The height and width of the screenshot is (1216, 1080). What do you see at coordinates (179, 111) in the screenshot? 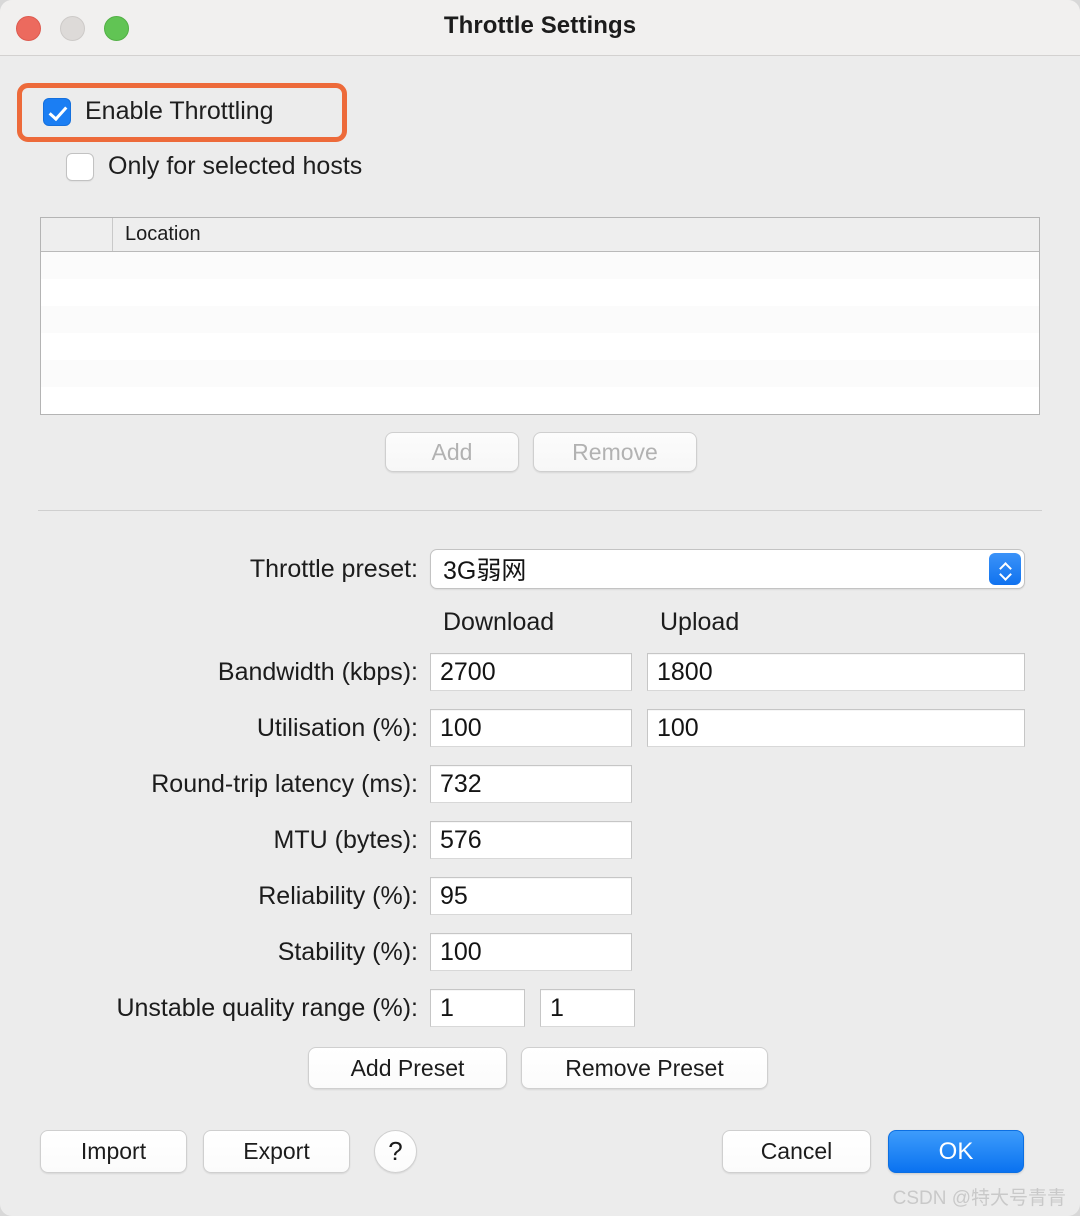
I see `enable-throttling-label: Enable Throttling` at bounding box center [179, 111].